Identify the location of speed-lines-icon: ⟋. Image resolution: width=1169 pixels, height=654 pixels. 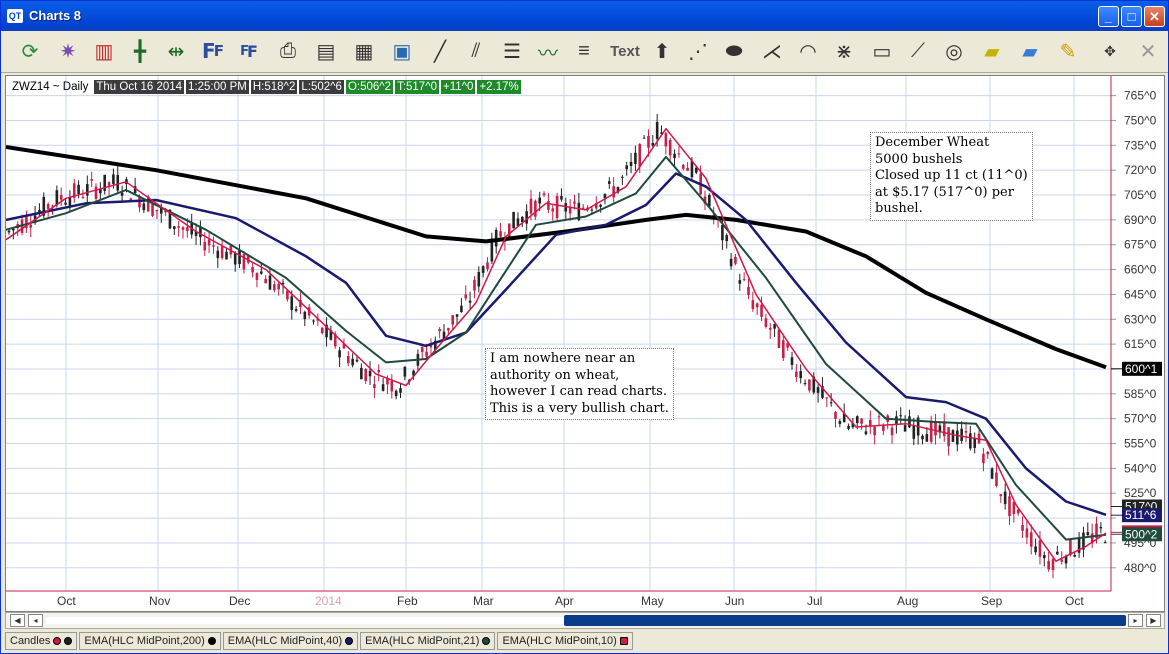
(918, 51).